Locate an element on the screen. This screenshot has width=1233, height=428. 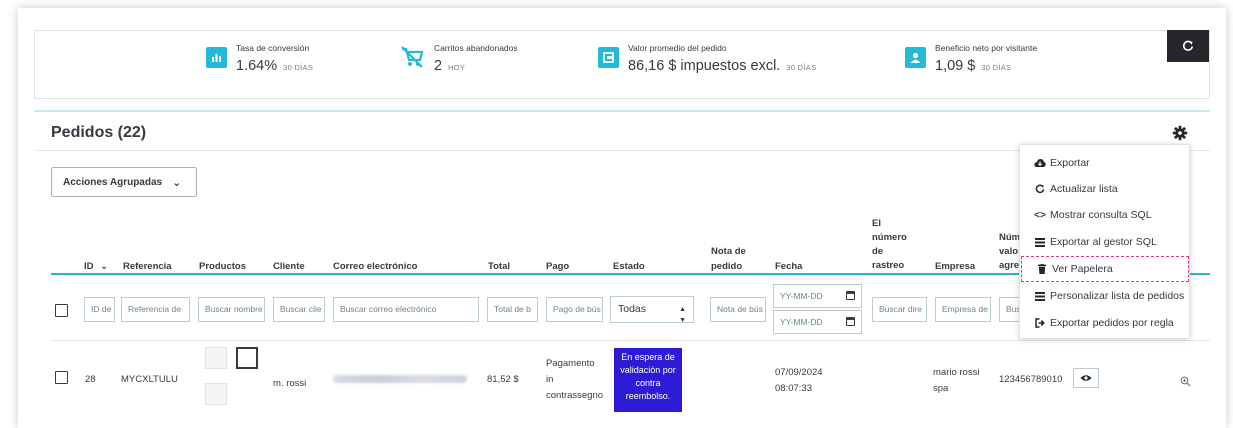
gear-icon is located at coordinates (1180, 133).